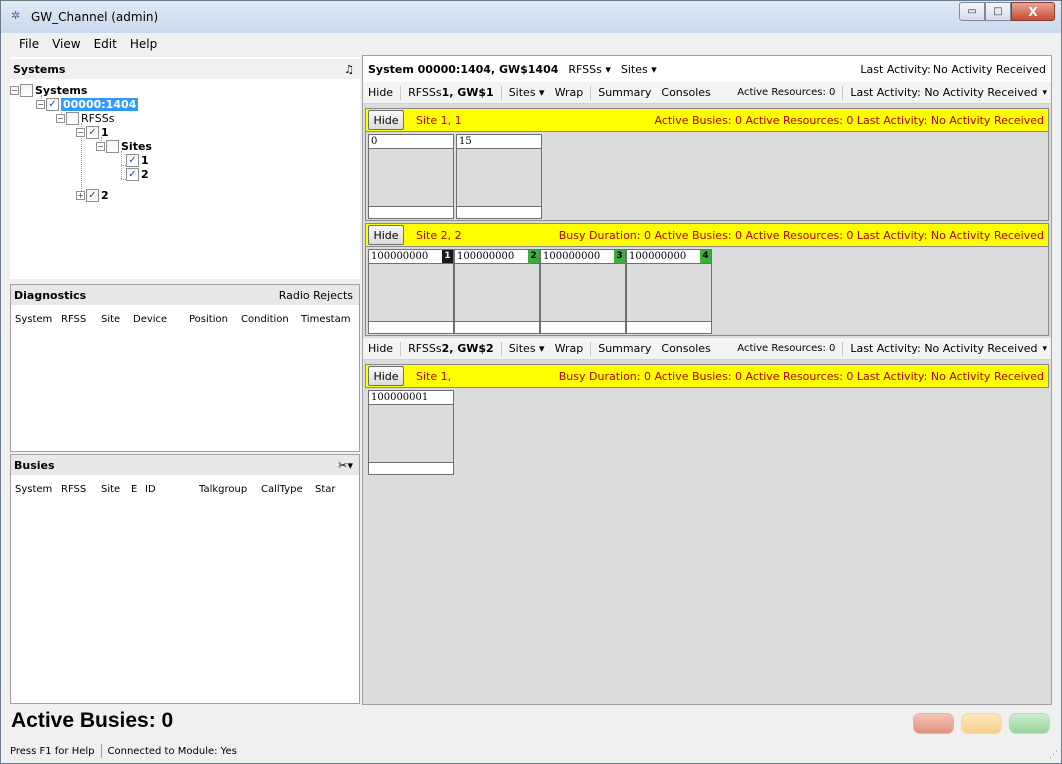  What do you see at coordinates (944, 92) in the screenshot?
I see `rfss-last-activity: Last Activity: No Activity Received` at bounding box center [944, 92].